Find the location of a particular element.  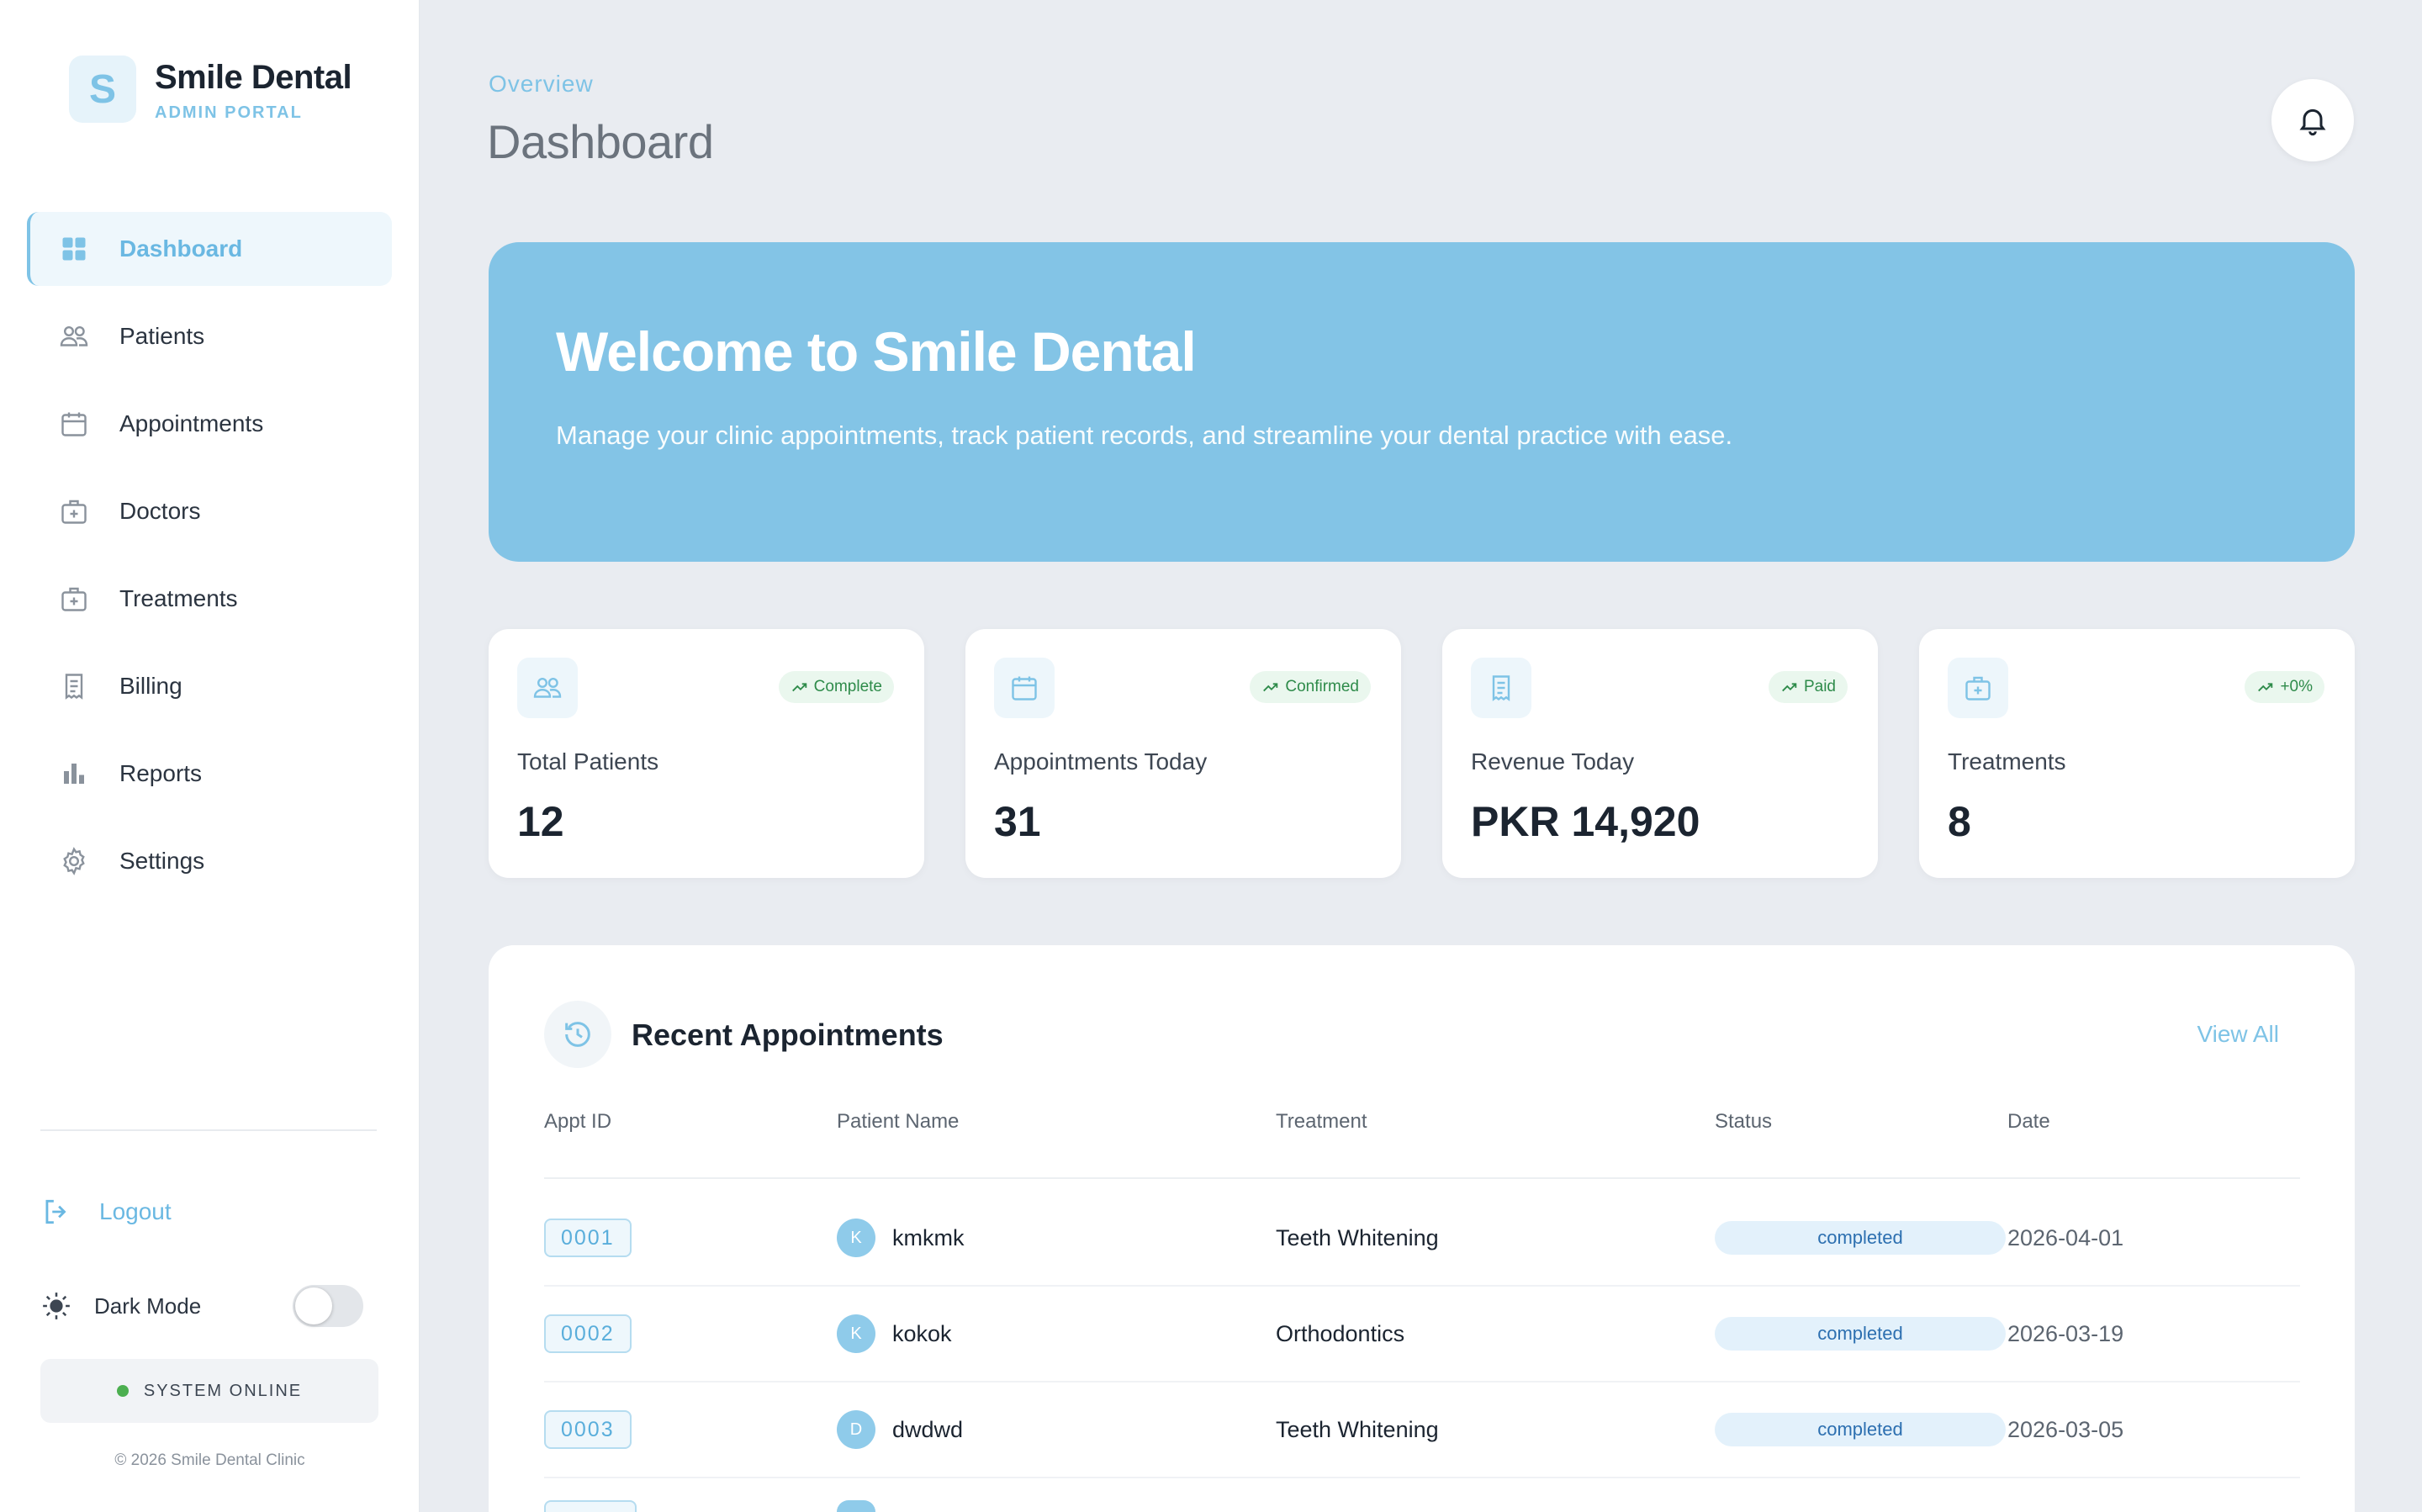

brand-subtitle: ADMIN PORTAL is located at coordinates (229, 112).